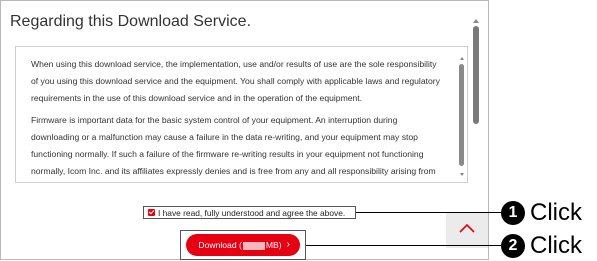  I want to click on callout-2-label: Click, so click(556, 245).